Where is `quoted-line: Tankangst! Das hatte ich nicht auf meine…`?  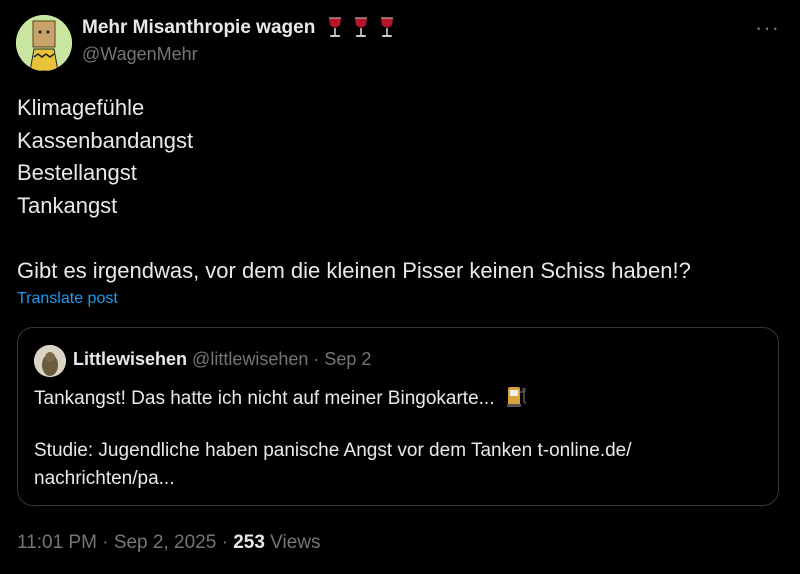
quoted-line: Tankangst! Das hatte ich nicht auf meine… is located at coordinates (264, 398).